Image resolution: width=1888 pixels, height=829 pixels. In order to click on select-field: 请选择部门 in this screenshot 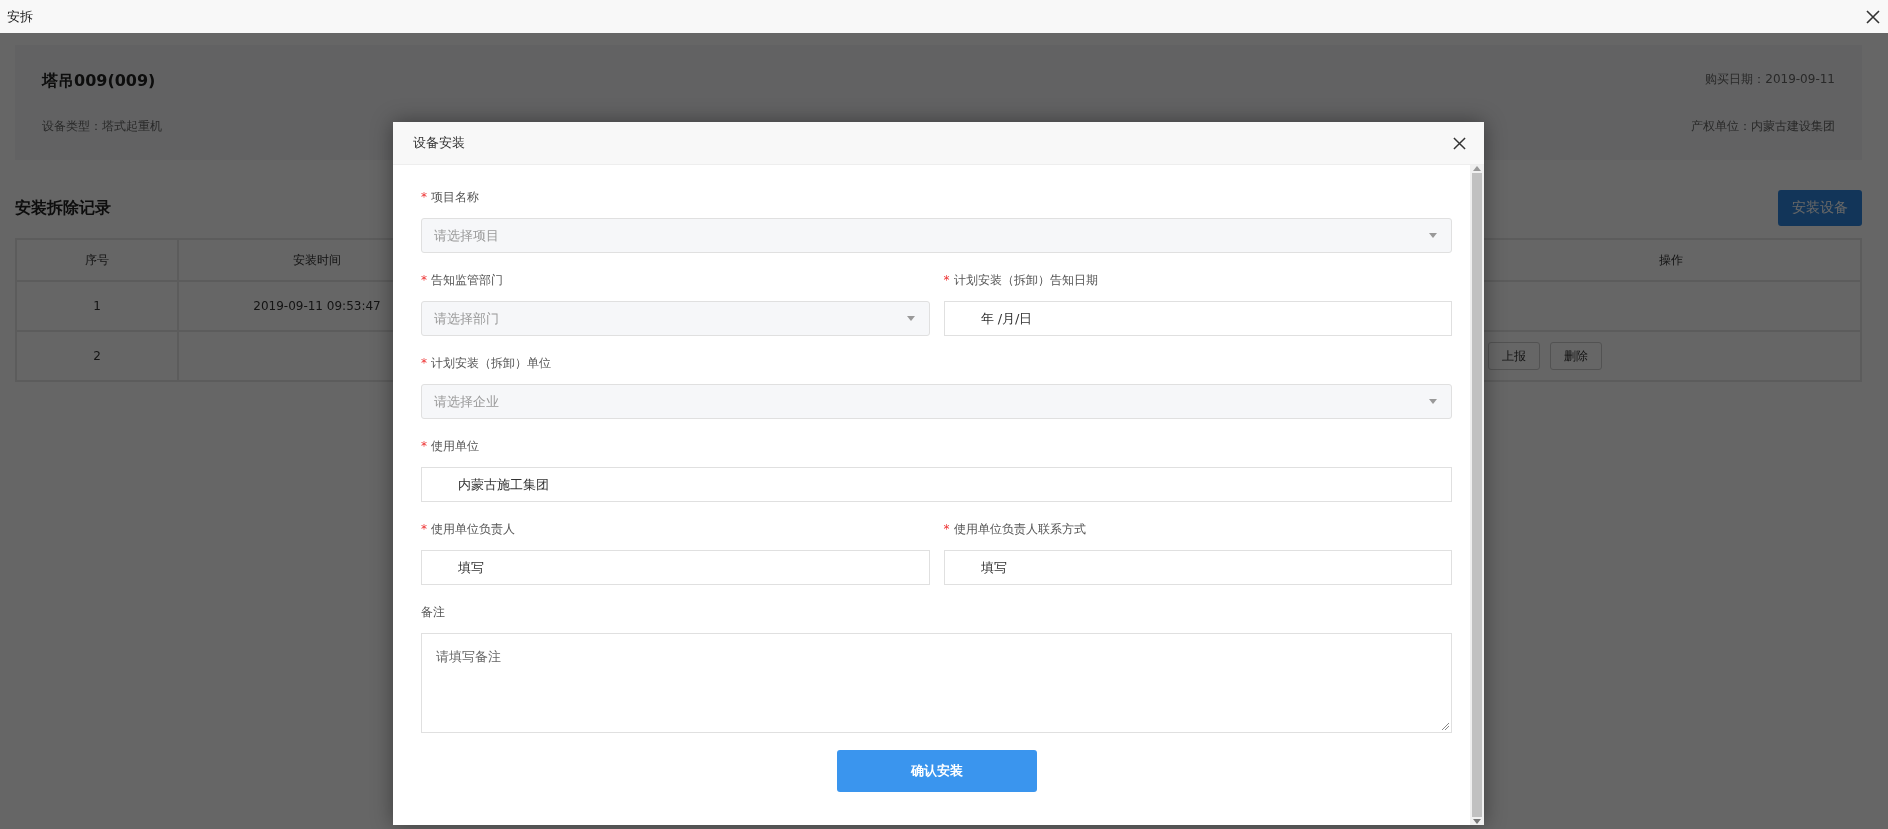, I will do `click(675, 318)`.